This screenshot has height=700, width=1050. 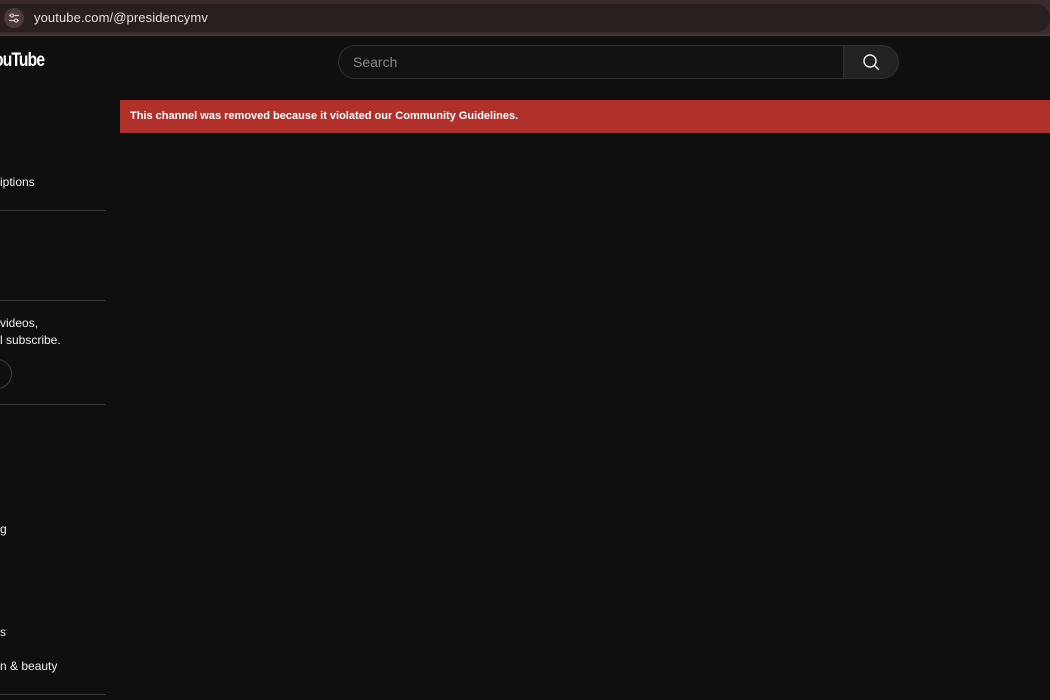 What do you see at coordinates (17, 182) in the screenshot?
I see `sidebar-item-subscriptions: iptions` at bounding box center [17, 182].